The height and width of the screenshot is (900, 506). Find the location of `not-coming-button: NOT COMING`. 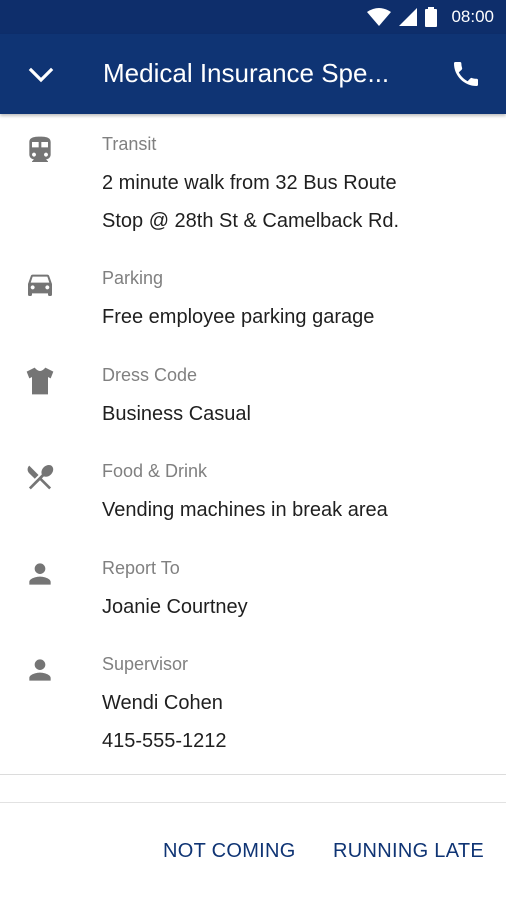

not-coming-button: NOT COMING is located at coordinates (229, 851).